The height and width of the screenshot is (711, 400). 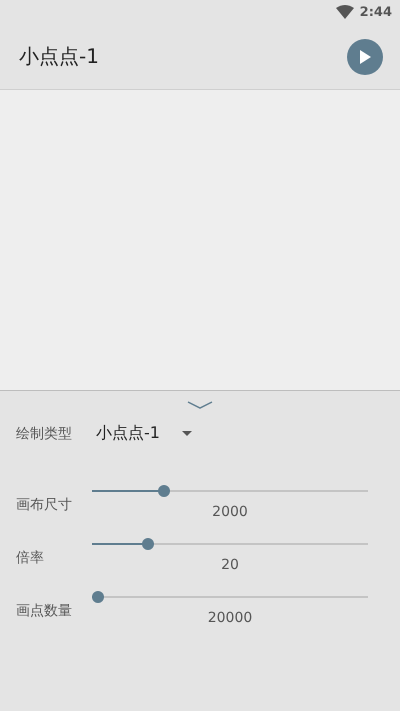 I want to click on play-icon, so click(x=365, y=57).